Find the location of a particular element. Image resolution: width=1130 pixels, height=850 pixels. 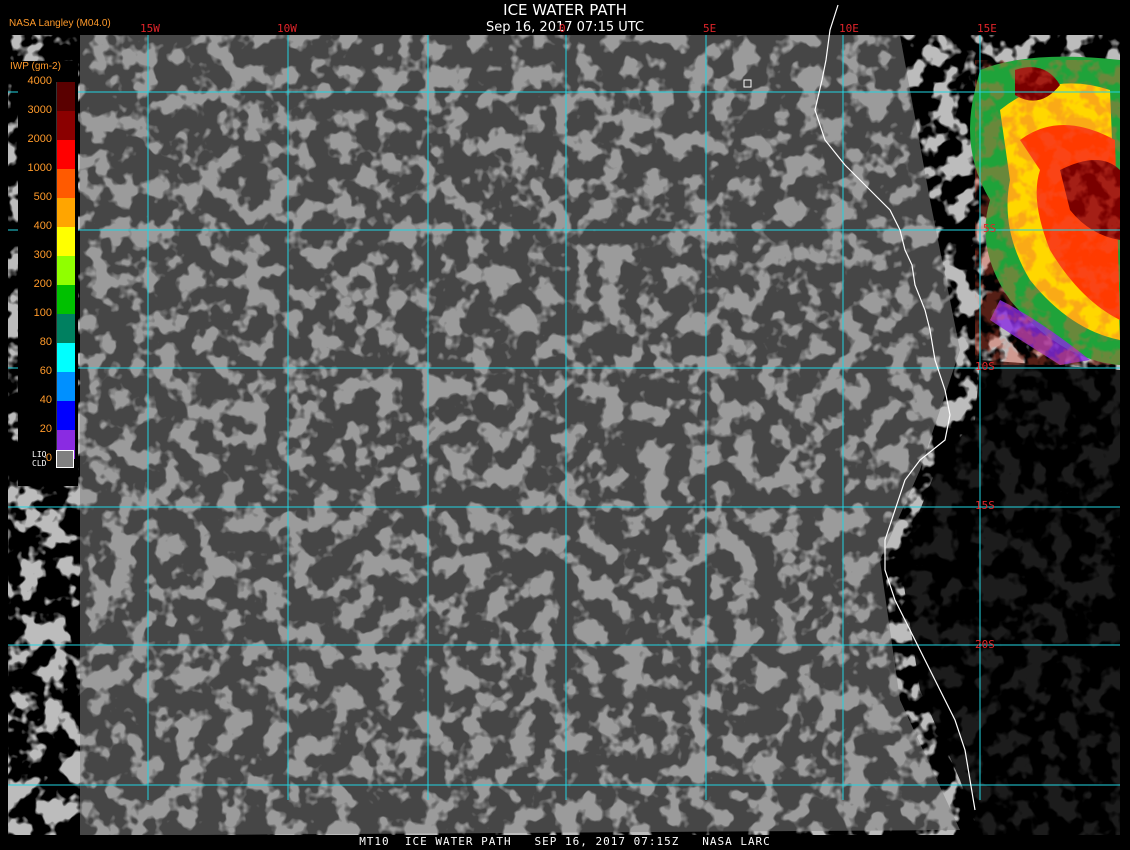

legend-tick-label: 4000 is located at coordinates (39, 81).